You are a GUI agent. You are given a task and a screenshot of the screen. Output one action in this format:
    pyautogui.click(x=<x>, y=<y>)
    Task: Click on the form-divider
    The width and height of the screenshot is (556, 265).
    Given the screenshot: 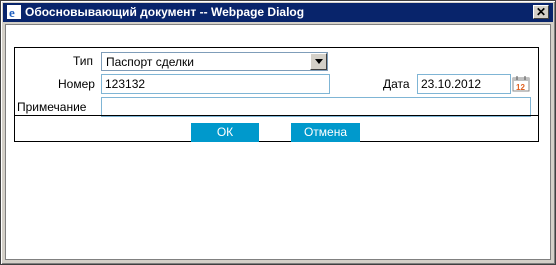 What is the action you would take?
    pyautogui.click(x=276, y=115)
    